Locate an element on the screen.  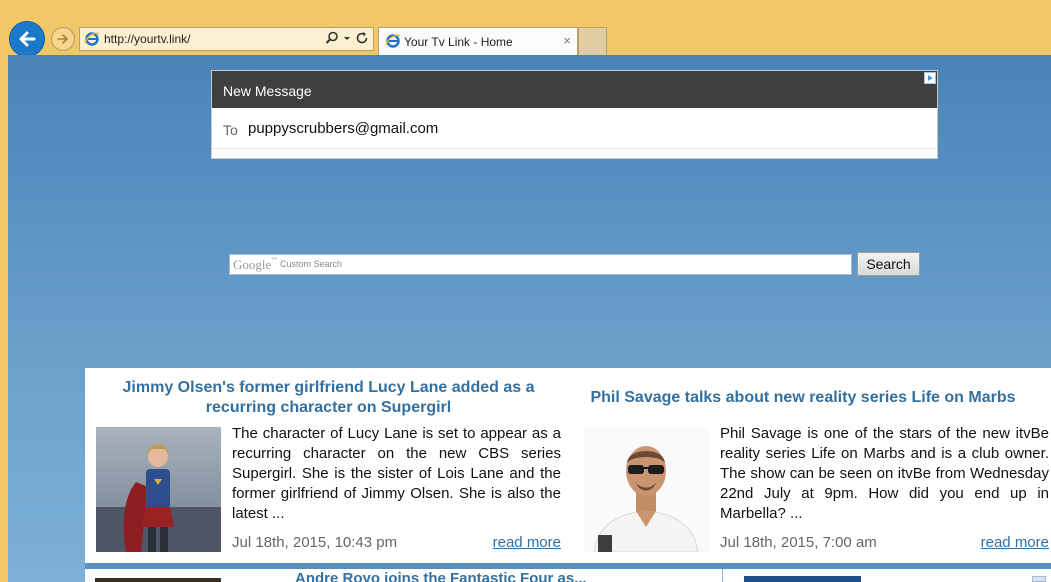
tab-title: Your Tv Link - Home is located at coordinates (458, 42).